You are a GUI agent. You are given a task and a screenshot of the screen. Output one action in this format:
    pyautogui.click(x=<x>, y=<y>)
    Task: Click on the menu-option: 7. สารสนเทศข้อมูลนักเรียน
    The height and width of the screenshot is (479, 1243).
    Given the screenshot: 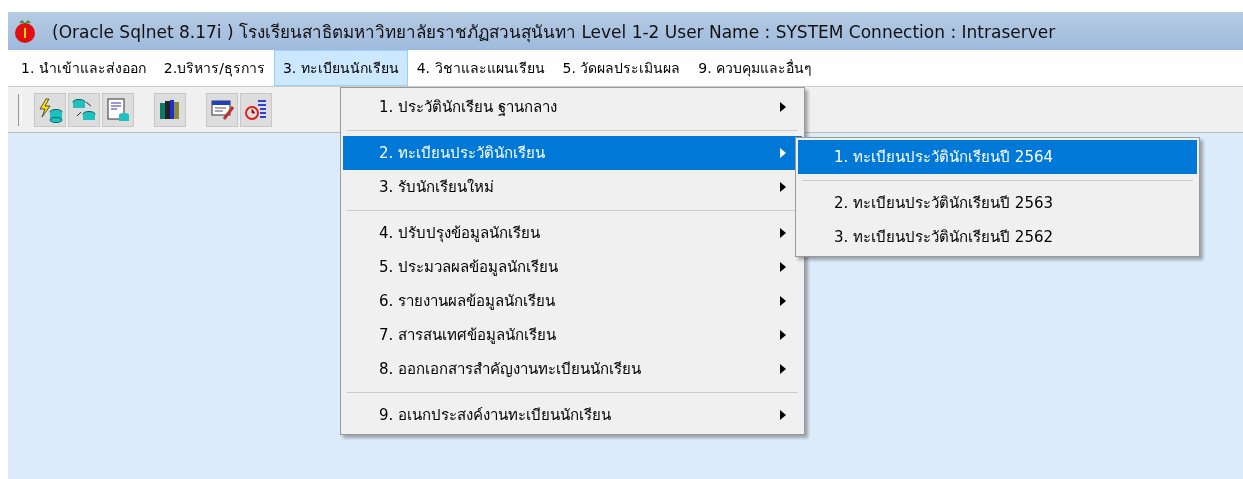 What is the action you would take?
    pyautogui.click(x=572, y=335)
    